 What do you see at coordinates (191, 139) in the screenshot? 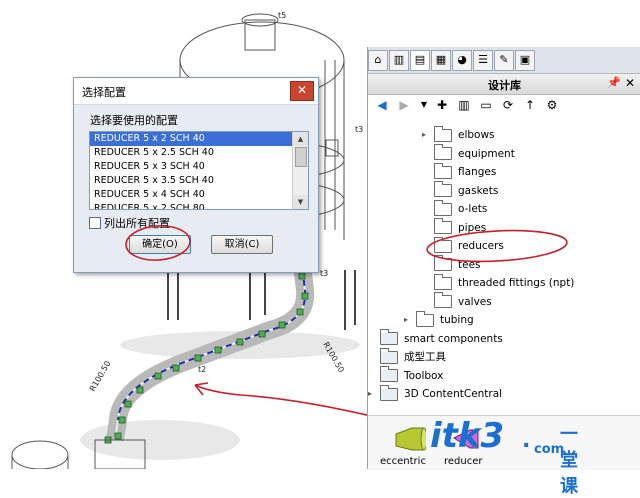
I see `configuration-list-item: REDUCER 5 x 2 SCH 40` at bounding box center [191, 139].